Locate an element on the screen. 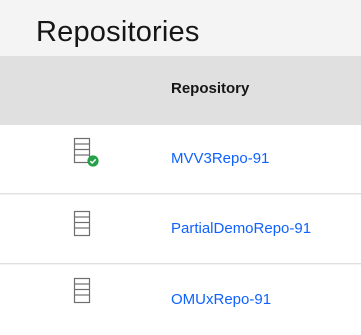 The image size is (361, 335). page-title: Repositories is located at coordinates (118, 32).